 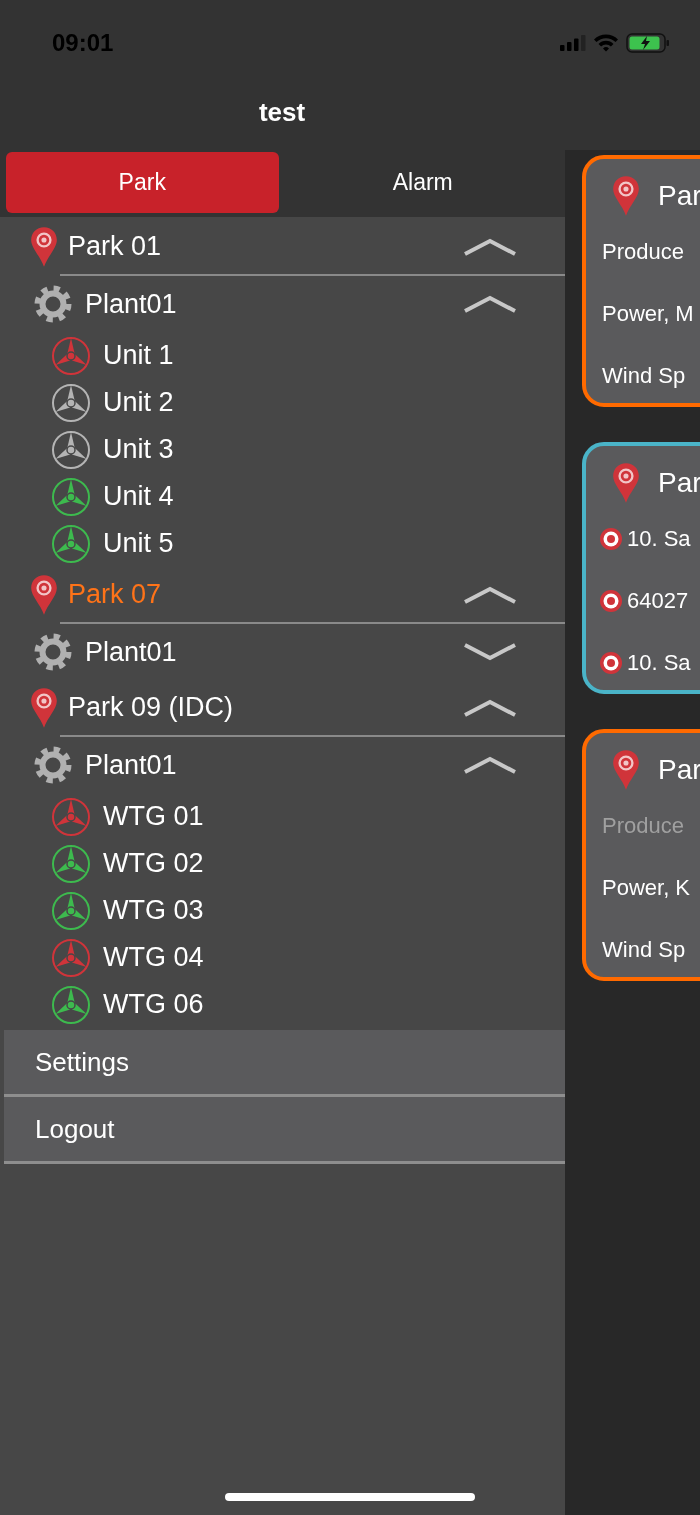 I want to click on screen-title: test, so click(x=282, y=112).